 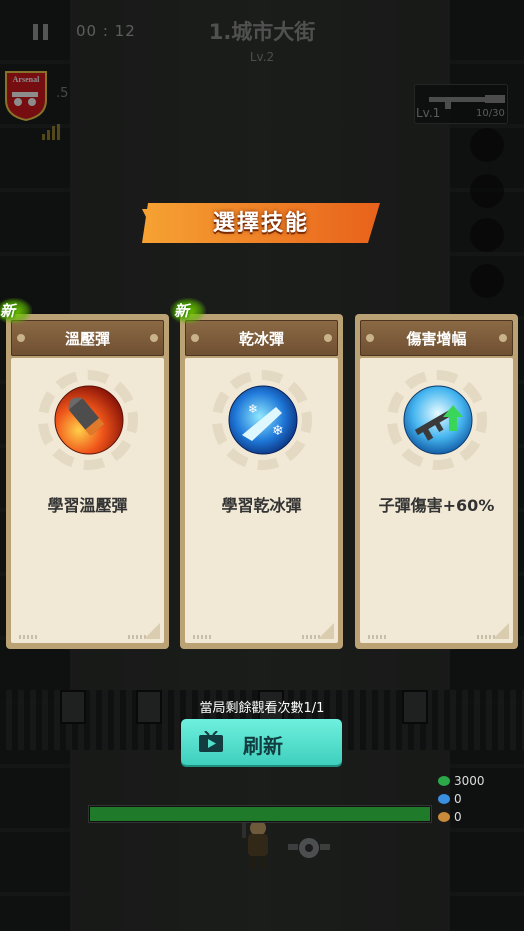 What do you see at coordinates (461, 781) in the screenshot?
I see `health-stat: 3000` at bounding box center [461, 781].